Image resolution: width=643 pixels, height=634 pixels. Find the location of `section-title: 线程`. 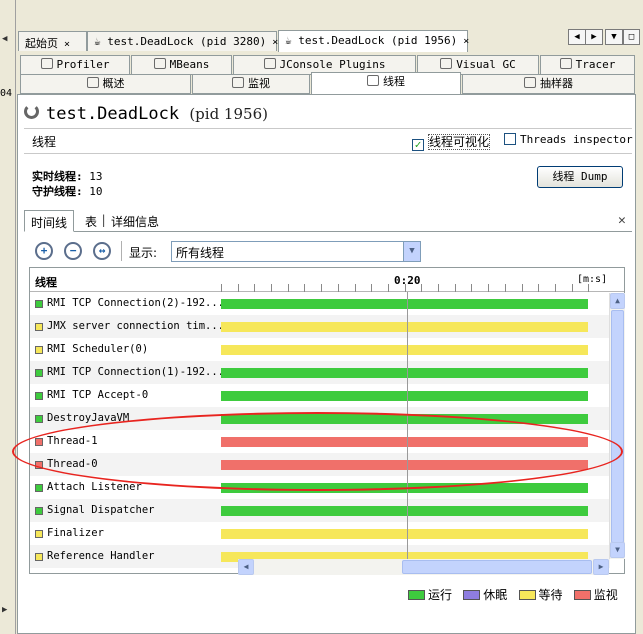

section-title: 线程 is located at coordinates (44, 142).